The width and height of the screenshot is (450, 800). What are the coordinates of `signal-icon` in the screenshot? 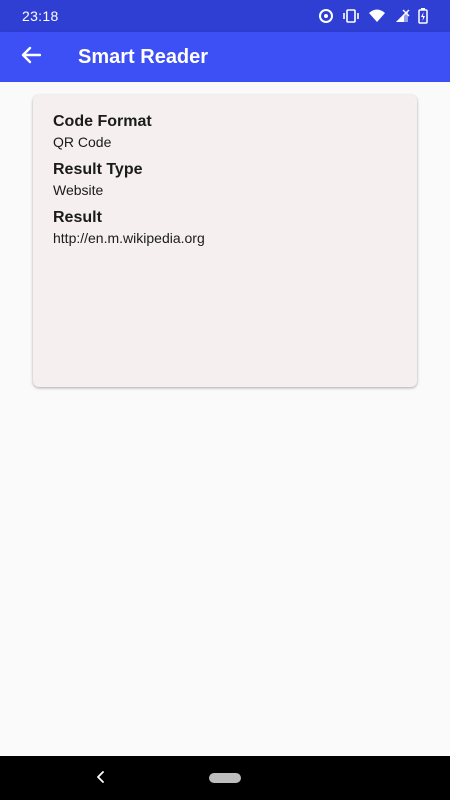 It's located at (402, 16).